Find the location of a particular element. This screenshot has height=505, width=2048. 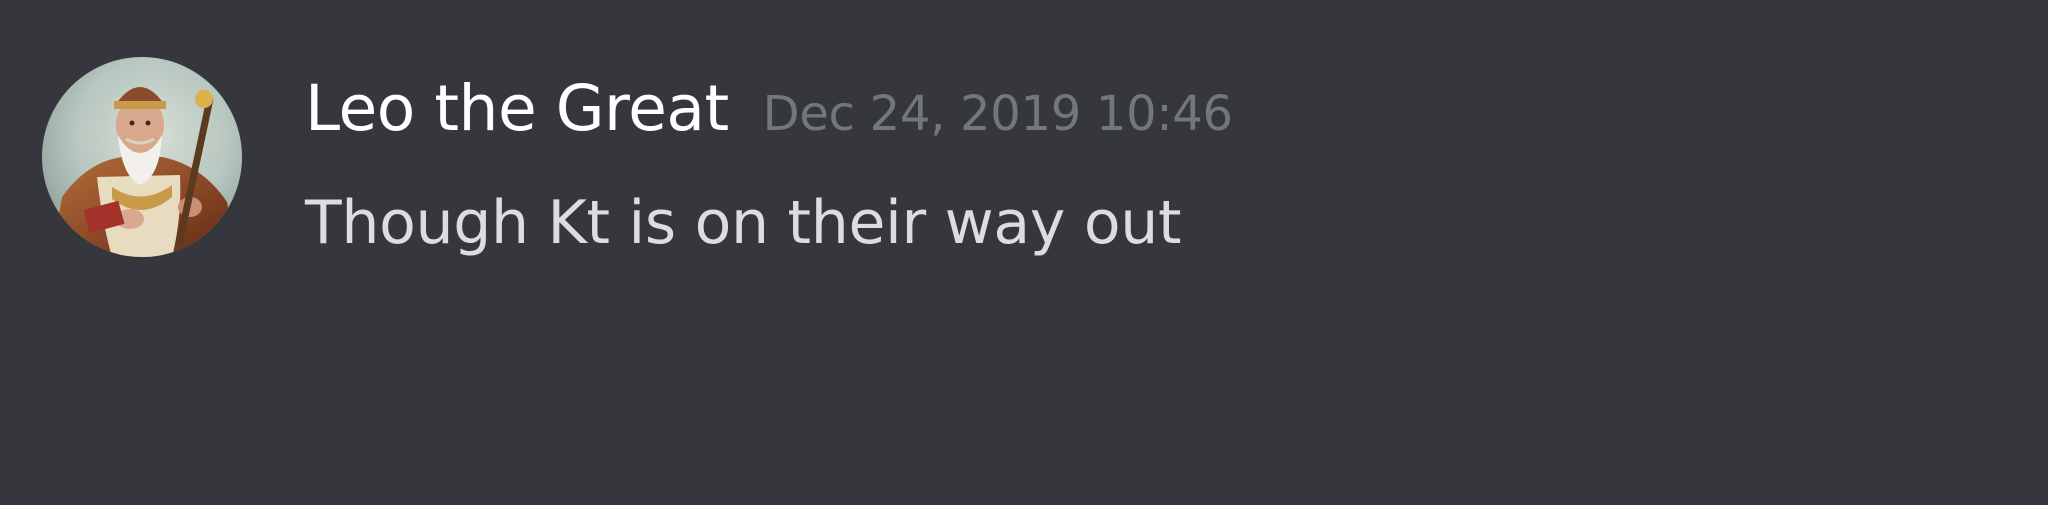

message-header: Leo the Great Dec 24, 2019 10:46 is located at coordinates (769, 117).